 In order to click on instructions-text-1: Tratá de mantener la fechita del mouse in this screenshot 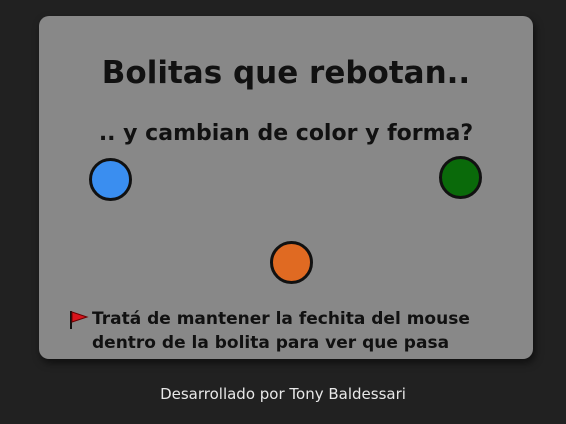, I will do `click(281, 319)`.